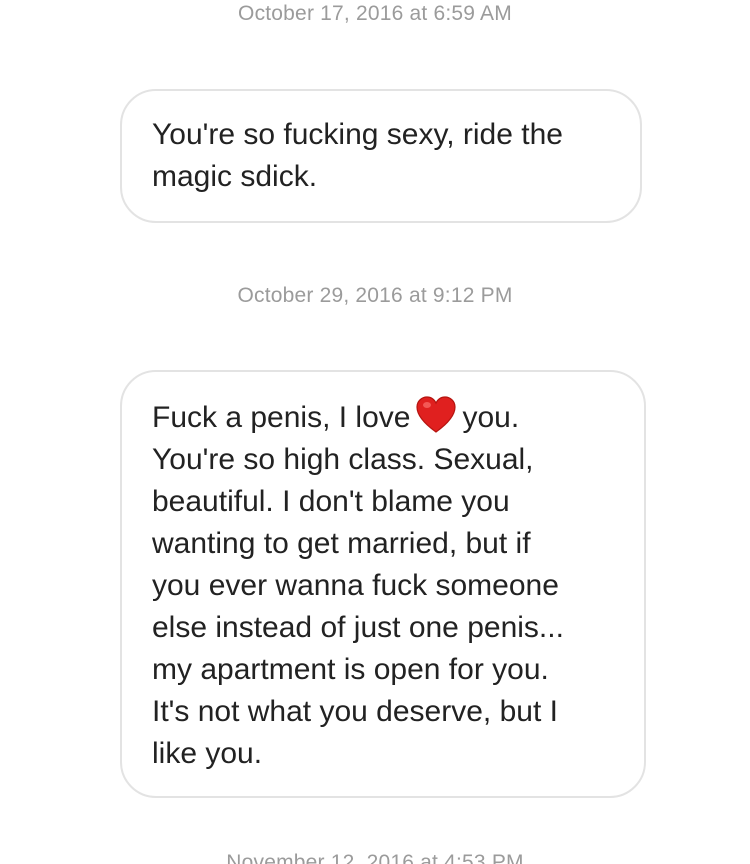 This screenshot has width=750, height=864. What do you see at coordinates (375, 857) in the screenshot?
I see `timestamp: November 12, 2016 at 4:53 PM` at bounding box center [375, 857].